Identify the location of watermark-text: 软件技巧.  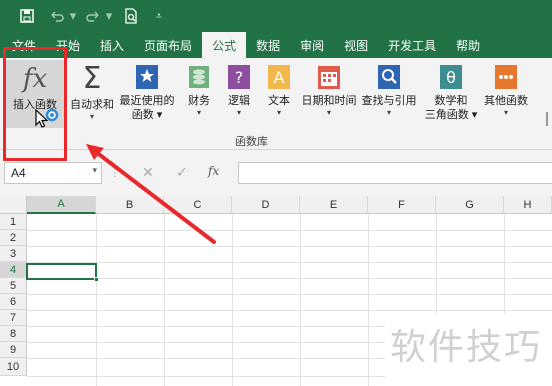
(466, 347).